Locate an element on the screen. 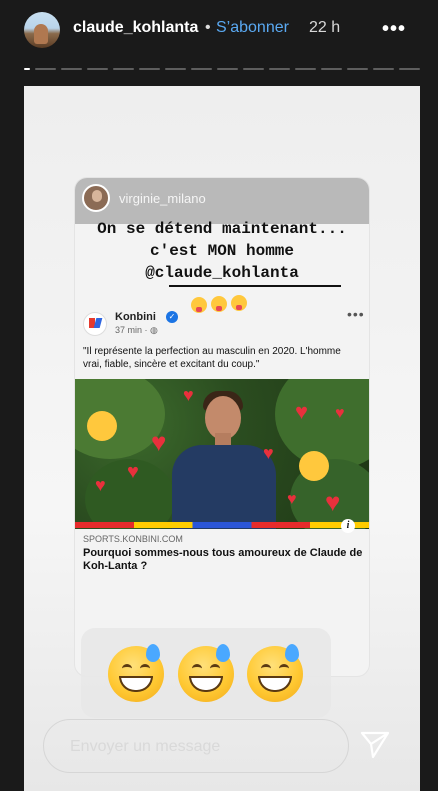  post-more-icon: ••• is located at coordinates (356, 314).